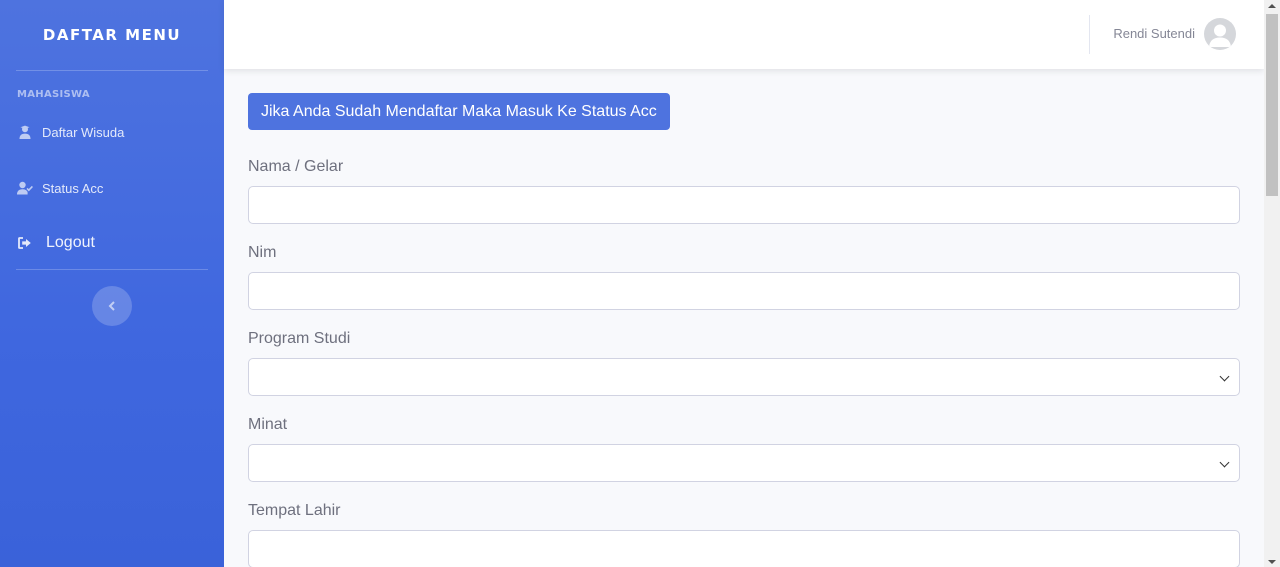 The image size is (1280, 567). I want to click on nim-input, so click(744, 291).